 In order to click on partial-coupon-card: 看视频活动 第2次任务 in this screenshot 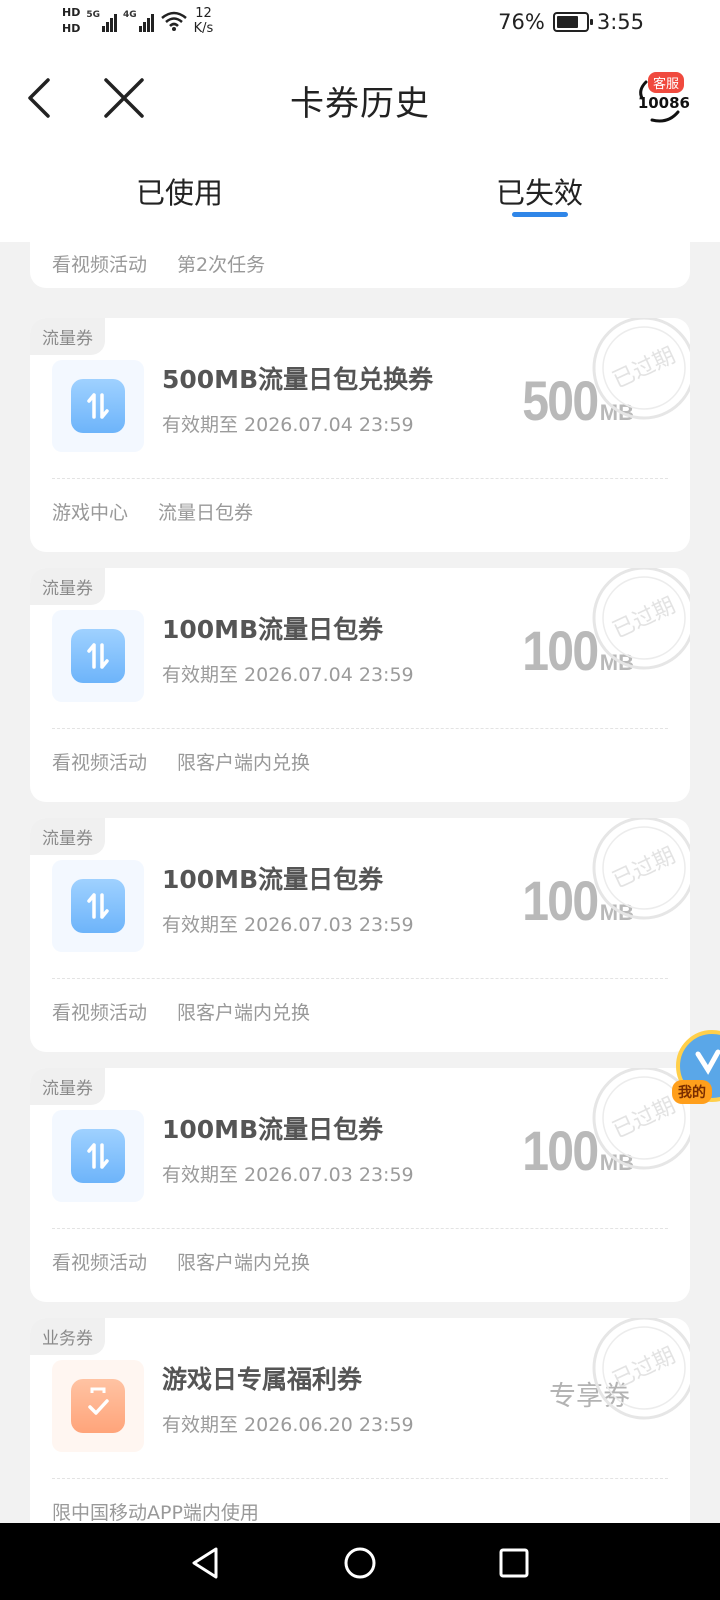, I will do `click(360, 265)`.